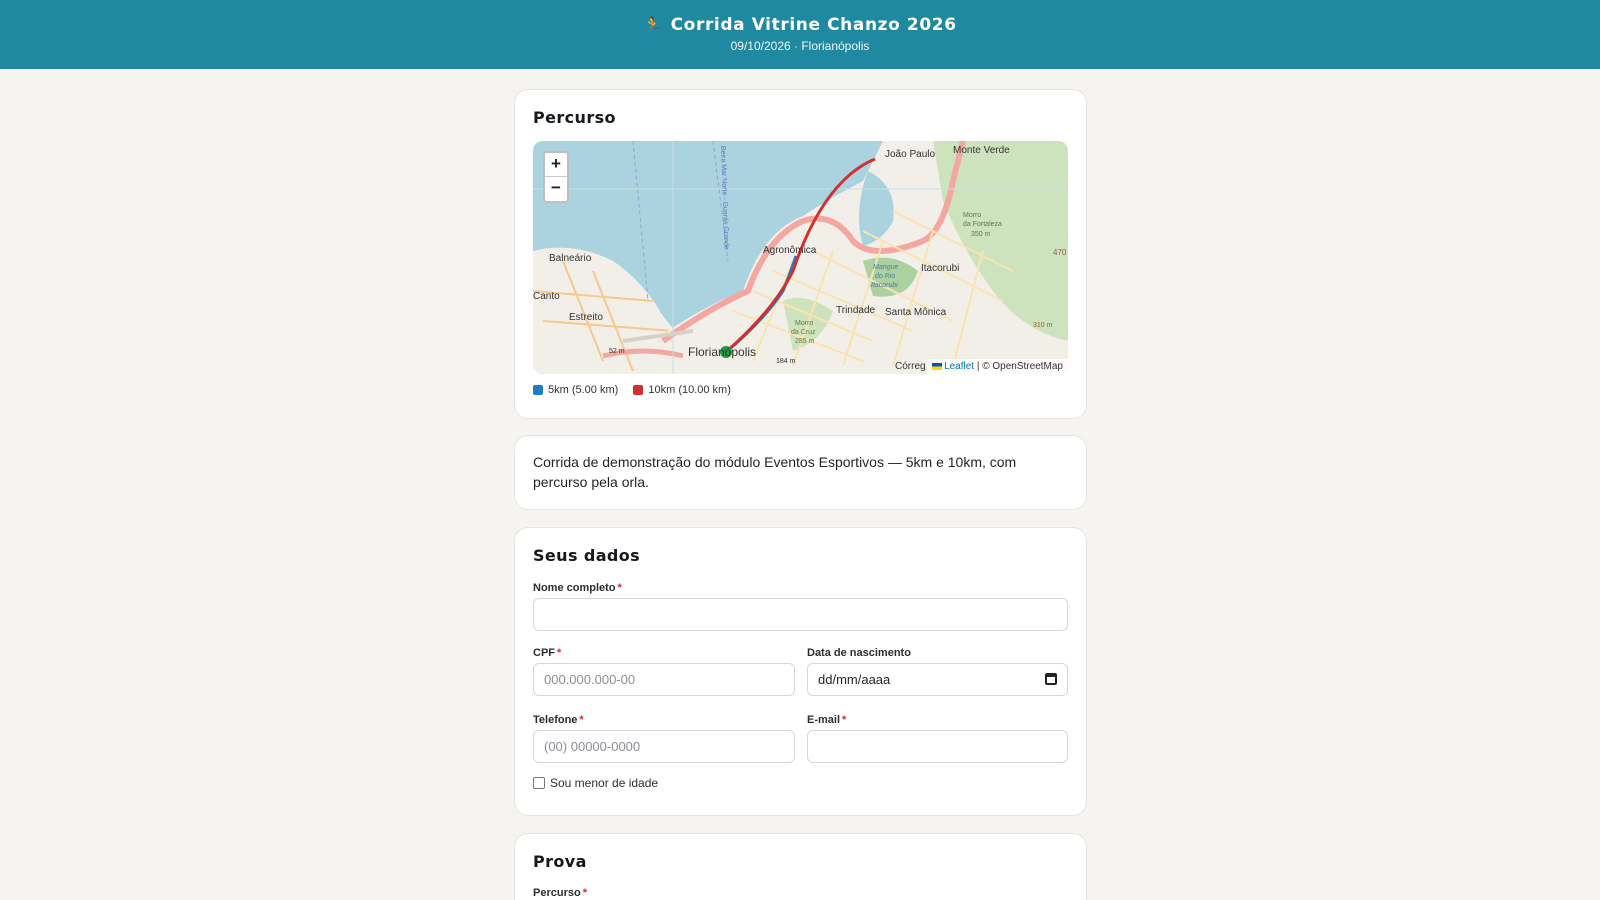 The image size is (1600, 900). What do you see at coordinates (722, 352) in the screenshot?
I see `svg-text: Florianópolis` at bounding box center [722, 352].